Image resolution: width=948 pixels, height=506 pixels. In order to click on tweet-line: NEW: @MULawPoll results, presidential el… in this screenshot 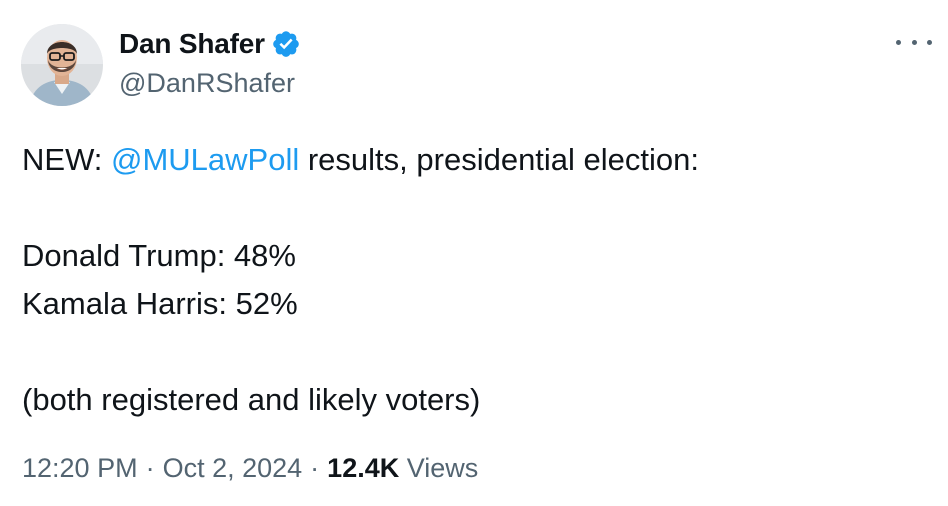, I will do `click(472, 160)`.